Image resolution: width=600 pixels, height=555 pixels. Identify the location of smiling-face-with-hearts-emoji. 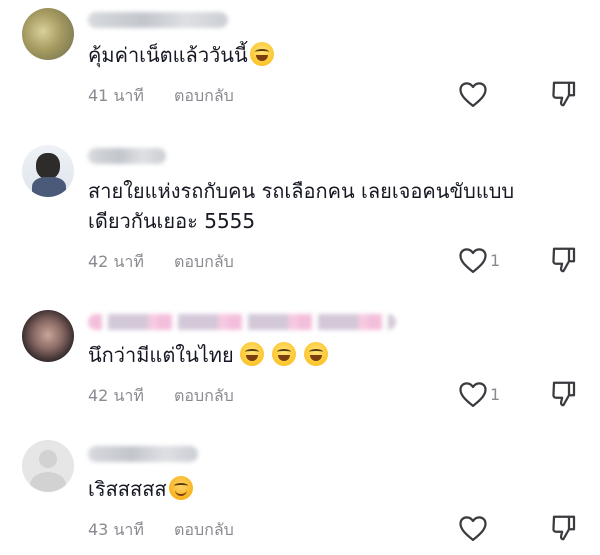
(180, 488).